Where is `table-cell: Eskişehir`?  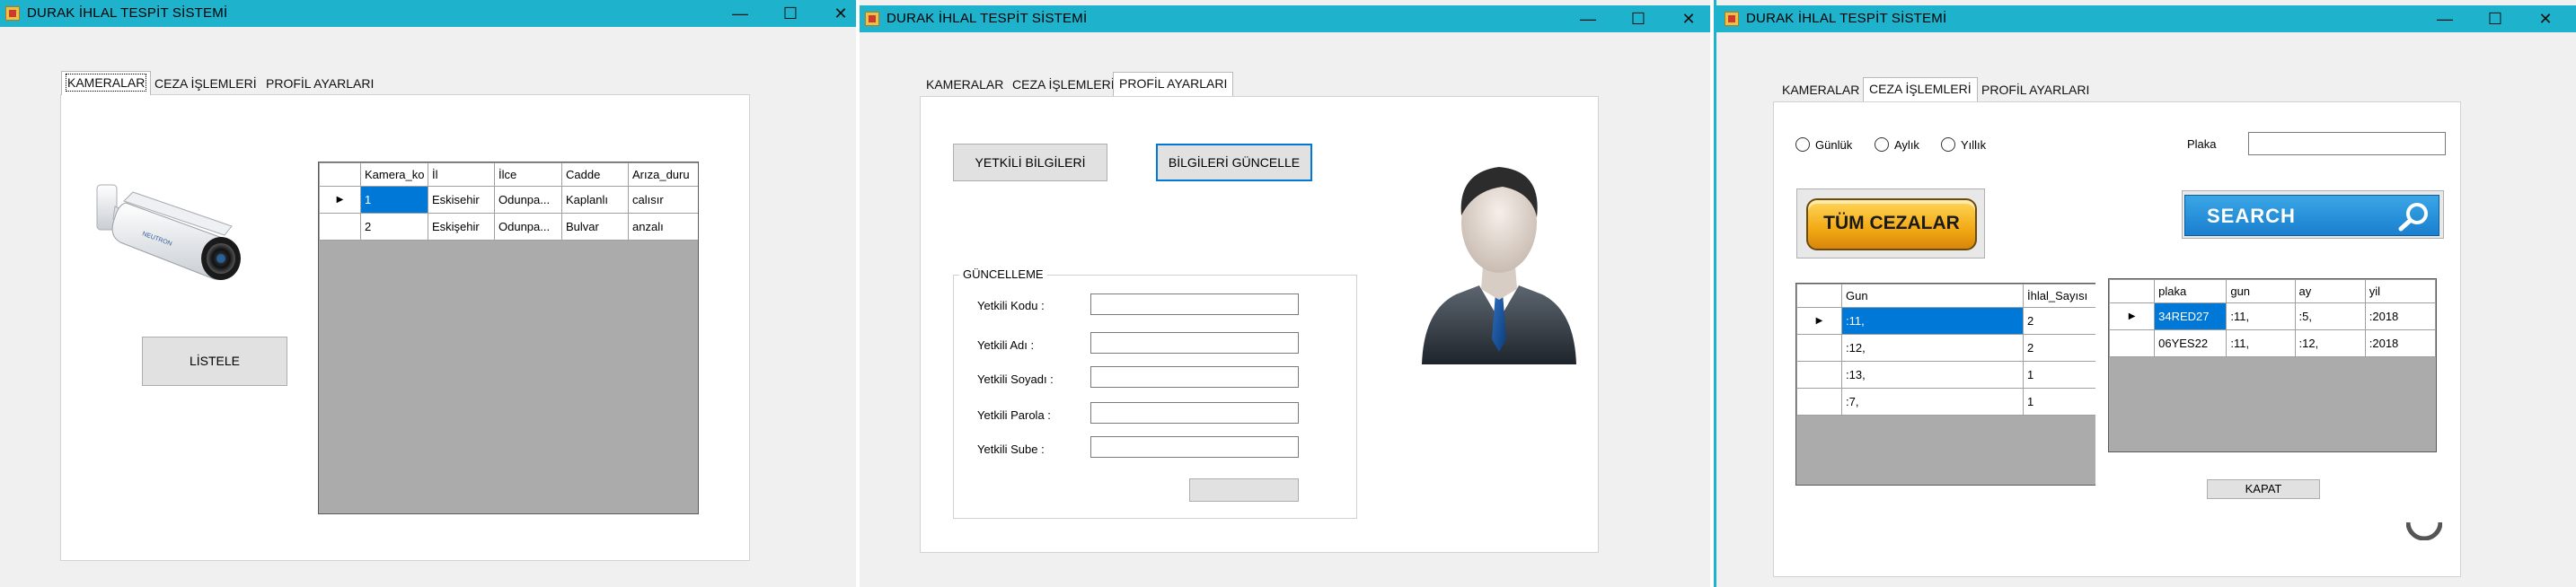
table-cell: Eskişehir is located at coordinates (461, 227).